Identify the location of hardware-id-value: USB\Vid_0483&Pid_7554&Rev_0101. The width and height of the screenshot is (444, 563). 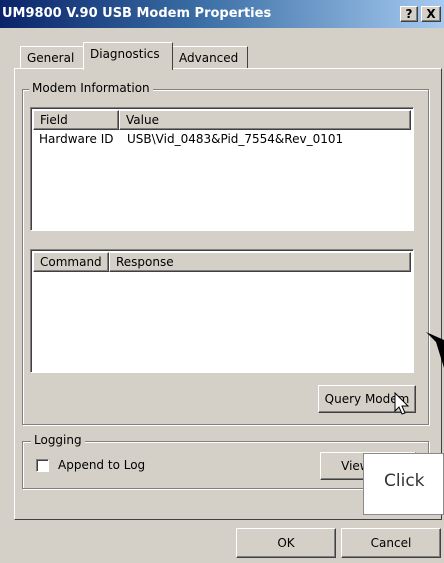
(235, 139).